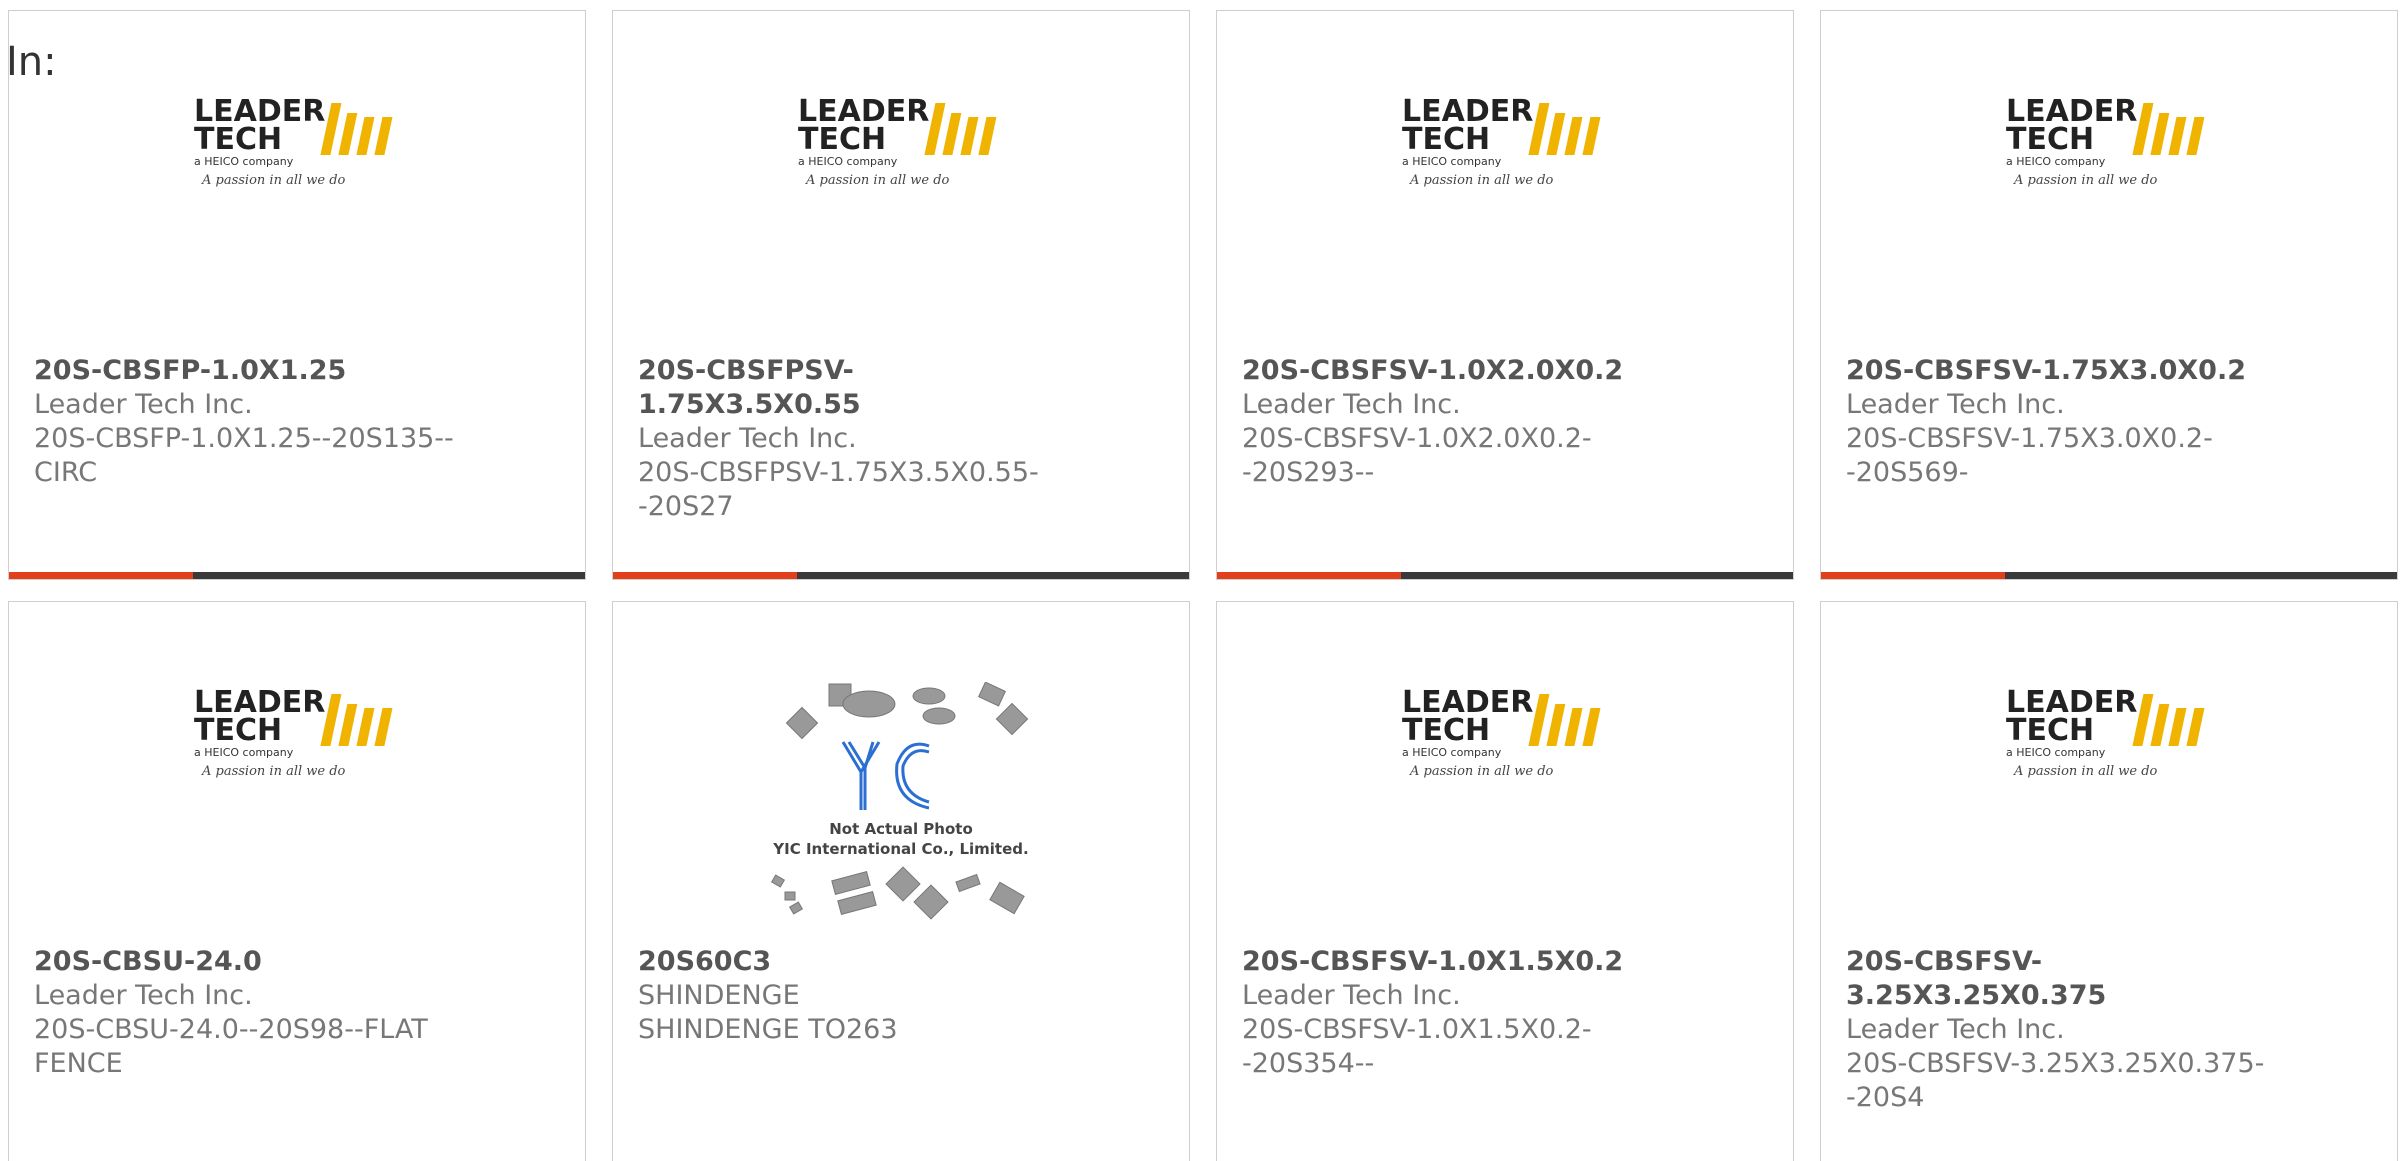  I want to click on manufacturer: SHINDENGE, so click(719, 995).